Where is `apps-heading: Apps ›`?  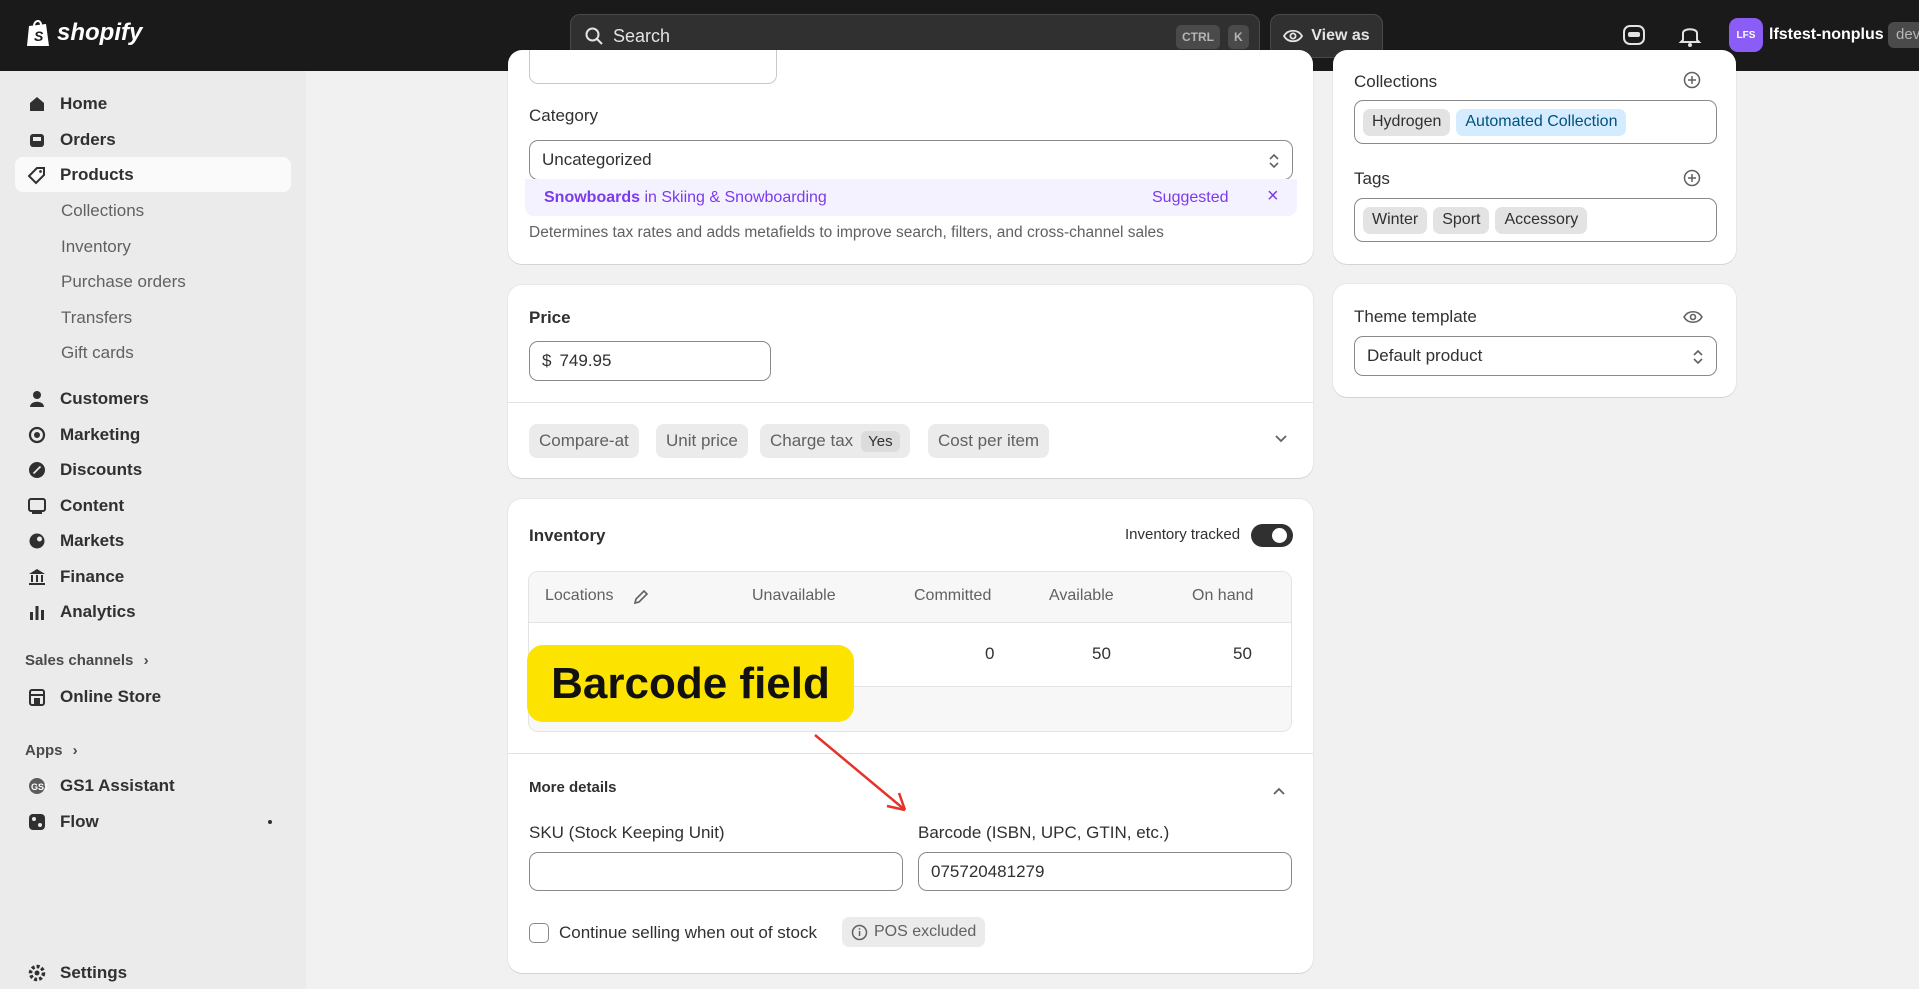
apps-heading: Apps › is located at coordinates (51, 750).